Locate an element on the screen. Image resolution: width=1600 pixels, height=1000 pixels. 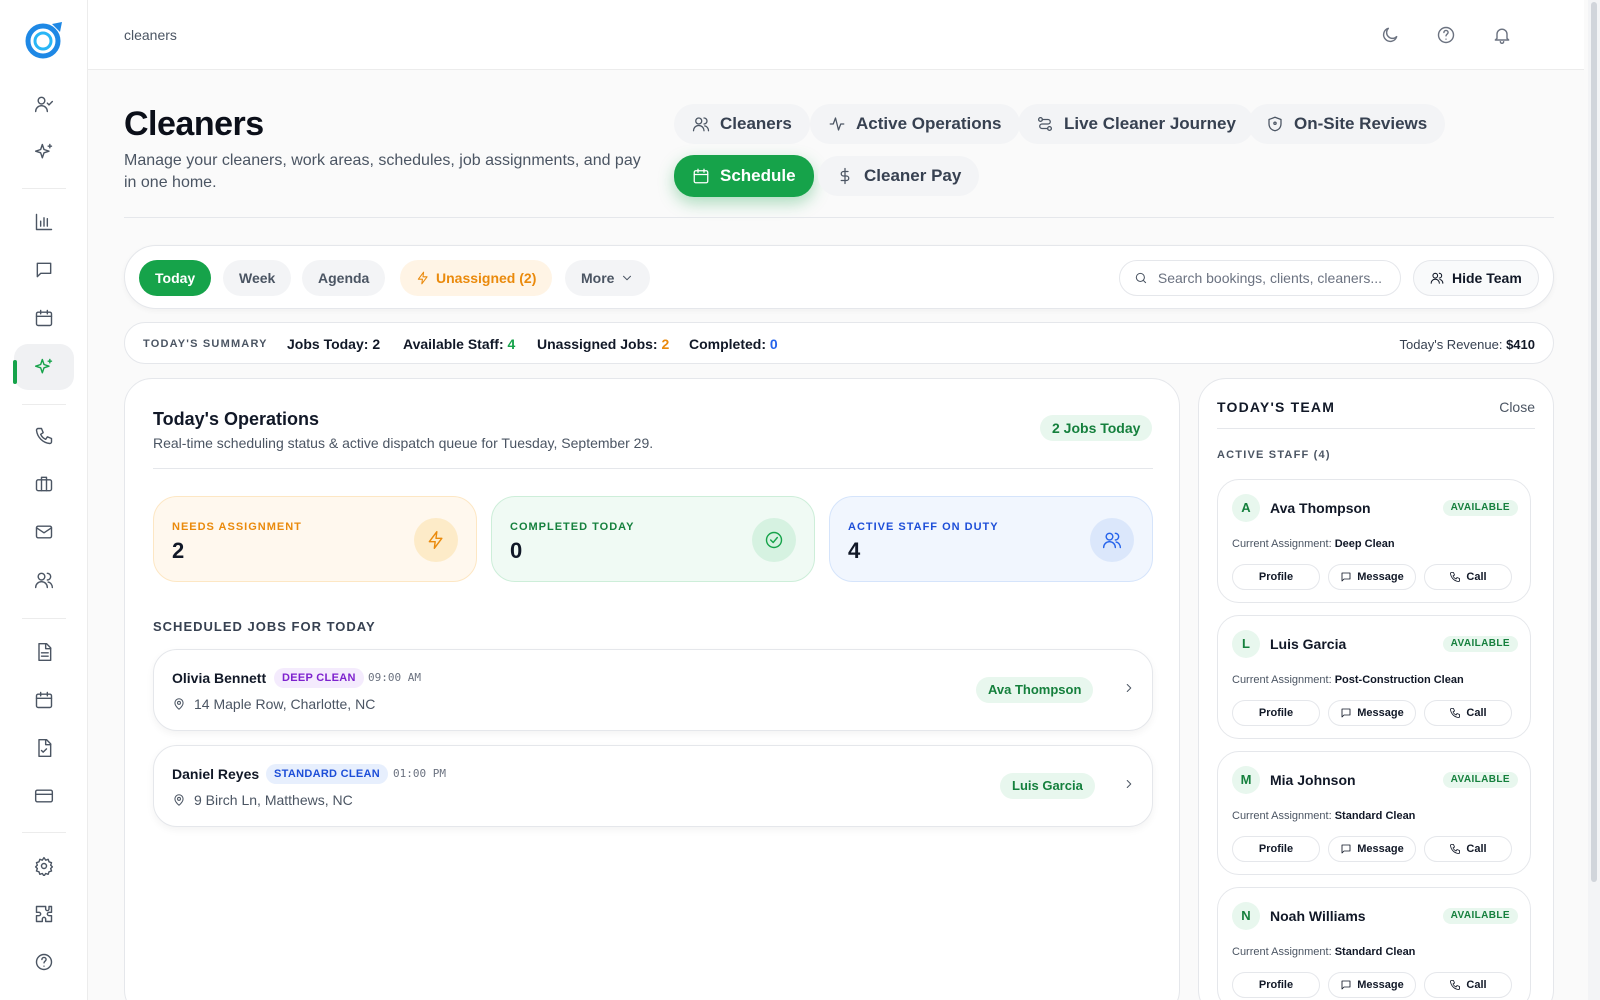
sidebar-item-billing is located at coordinates (44, 796).